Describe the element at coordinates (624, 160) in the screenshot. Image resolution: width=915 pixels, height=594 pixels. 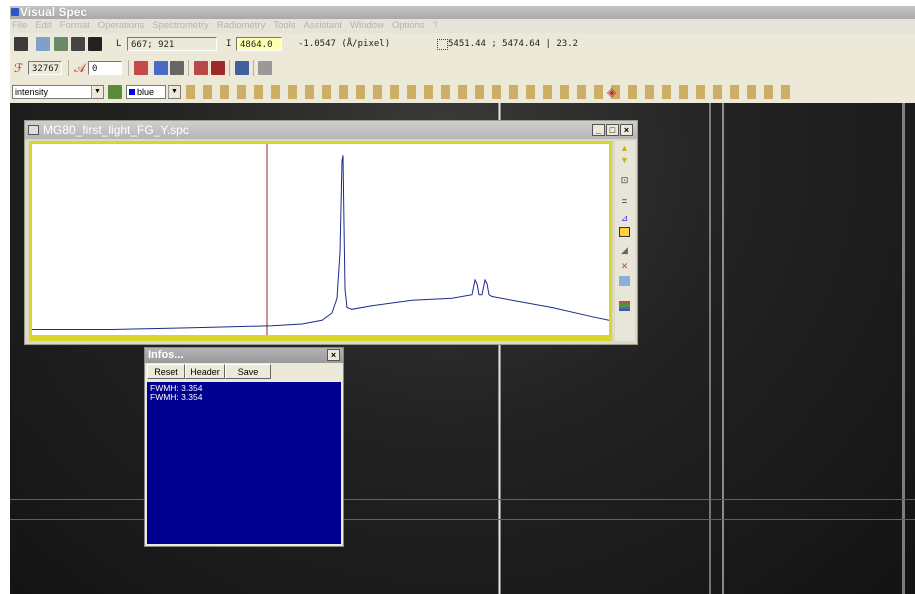
I see `arrow-down-icon: ▼` at that location.